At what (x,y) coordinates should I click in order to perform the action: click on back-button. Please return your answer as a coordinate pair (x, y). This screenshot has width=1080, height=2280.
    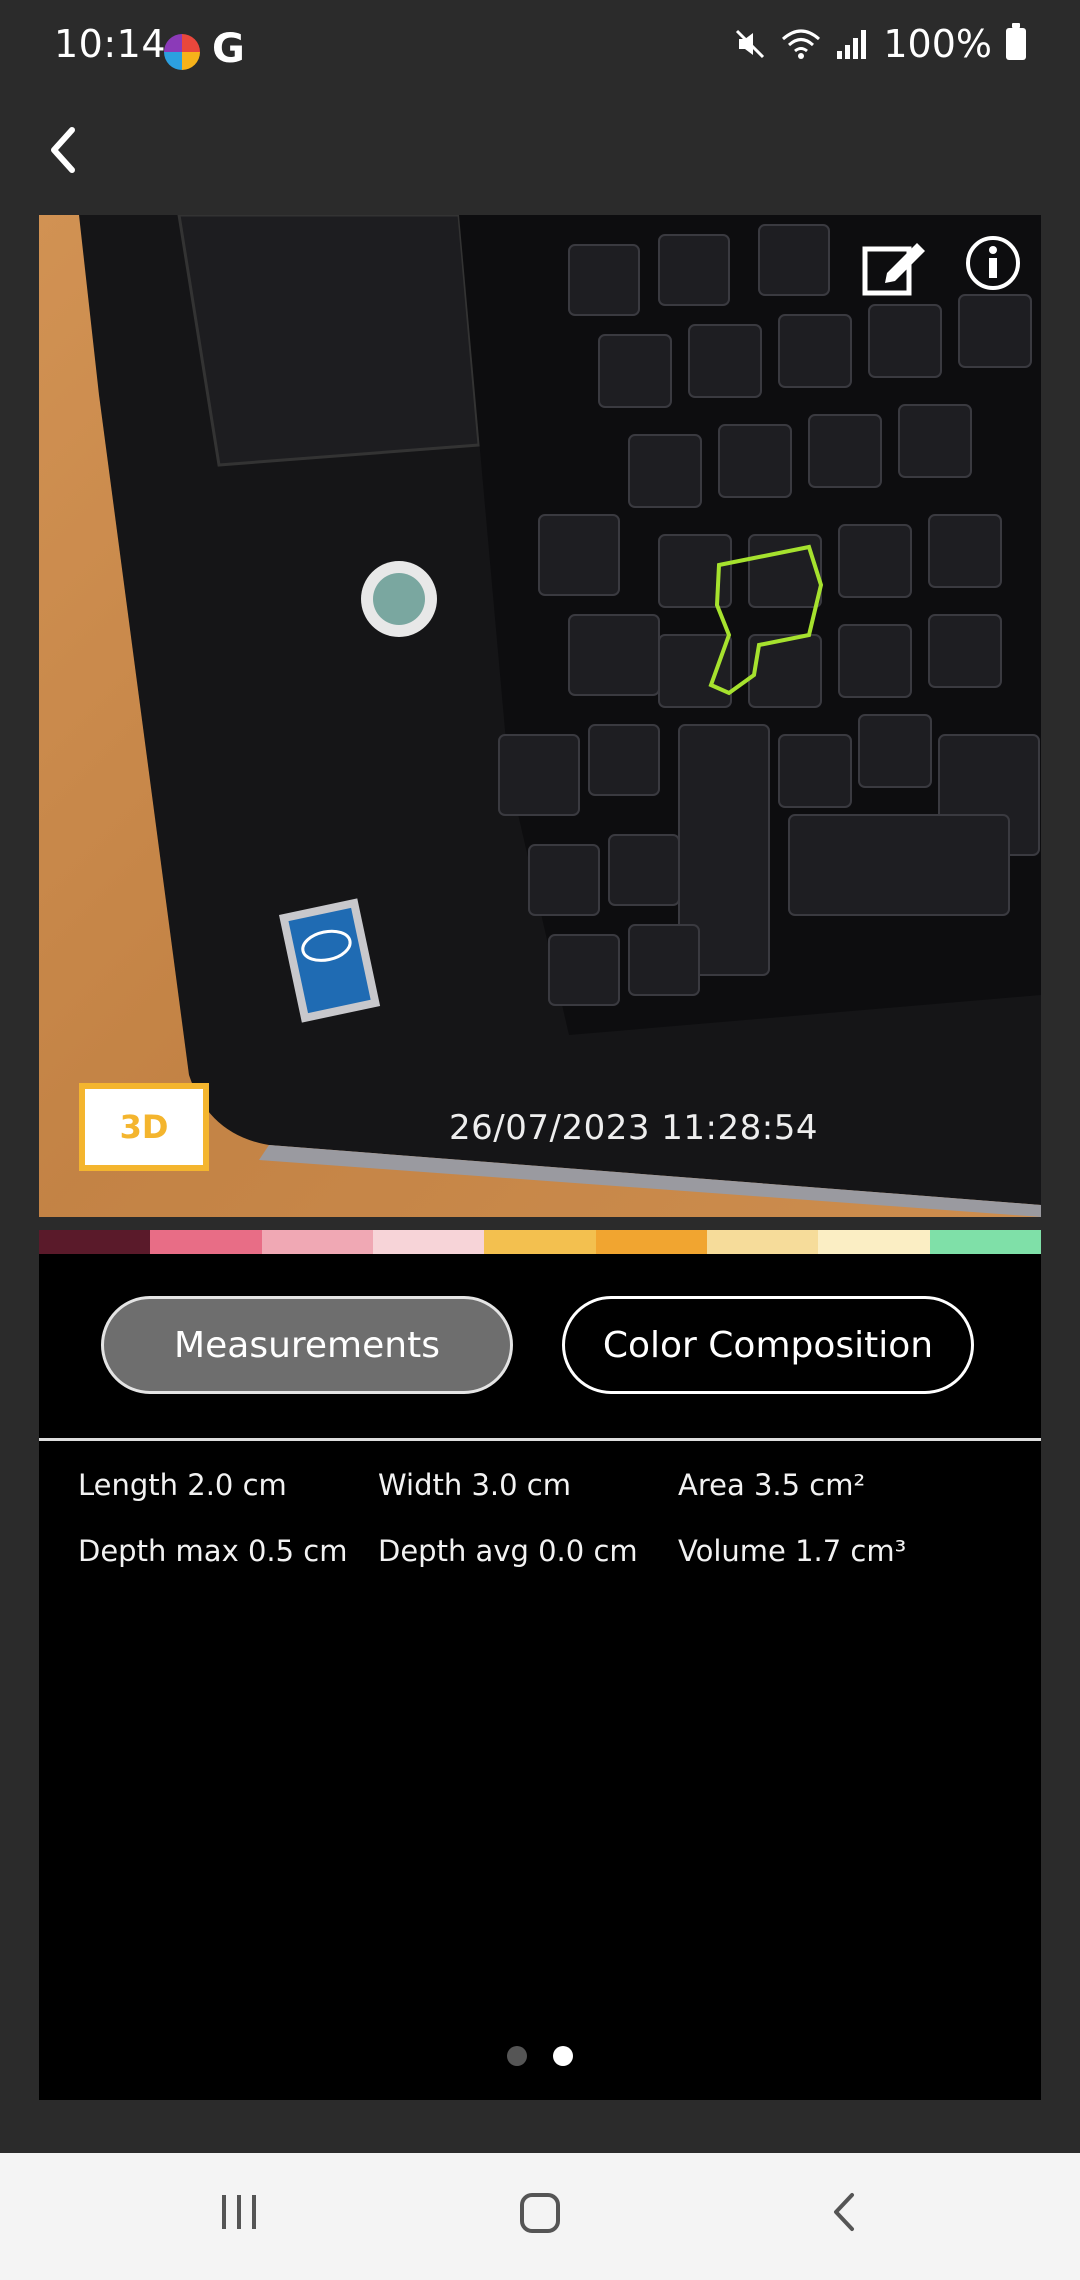
    Looking at the image, I should click on (64, 150).